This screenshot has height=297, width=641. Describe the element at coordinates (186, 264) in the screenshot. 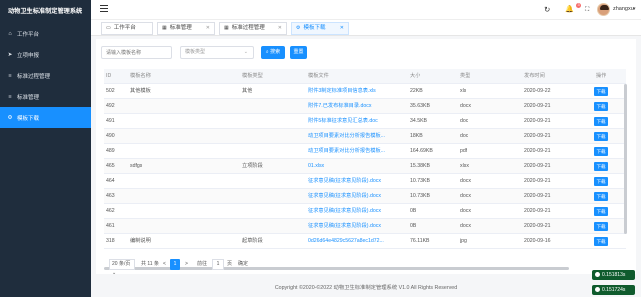

I see `next-page-button: >` at that location.